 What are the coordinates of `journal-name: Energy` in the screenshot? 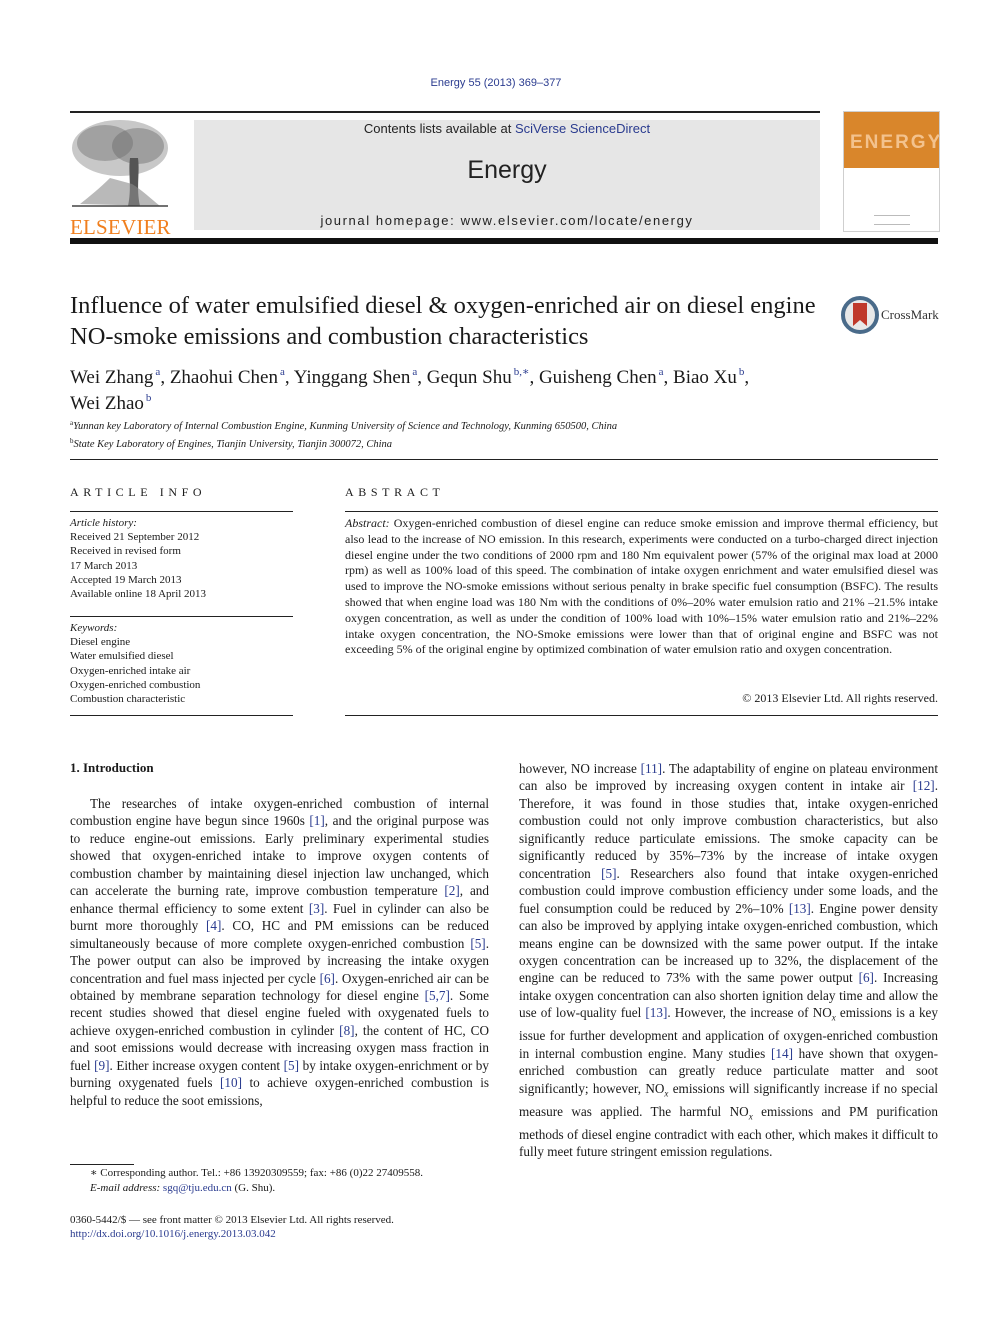 It's located at (507, 170).